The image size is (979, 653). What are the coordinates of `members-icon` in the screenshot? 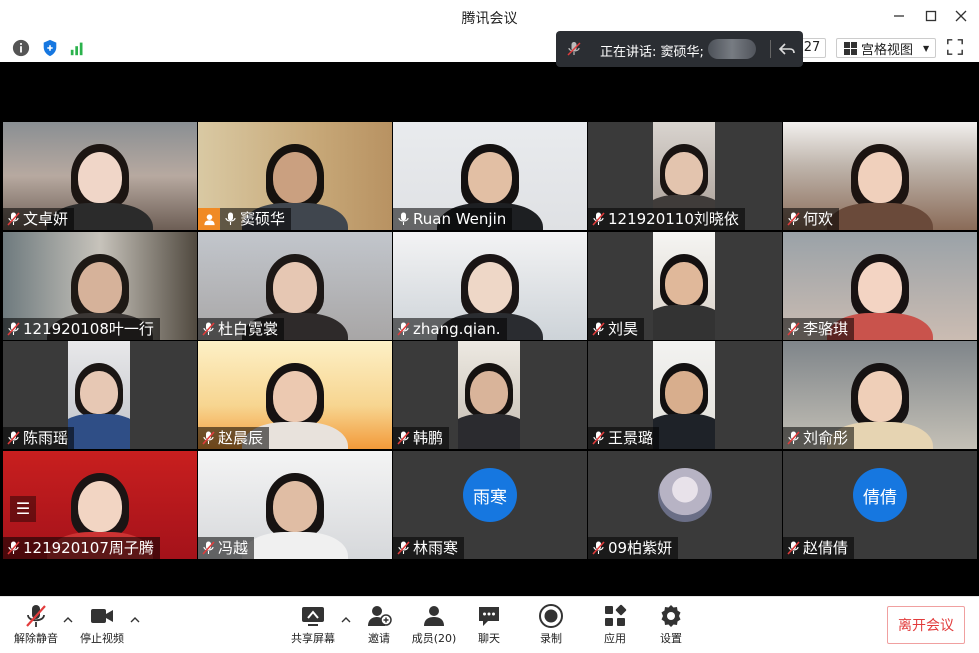 It's located at (434, 616).